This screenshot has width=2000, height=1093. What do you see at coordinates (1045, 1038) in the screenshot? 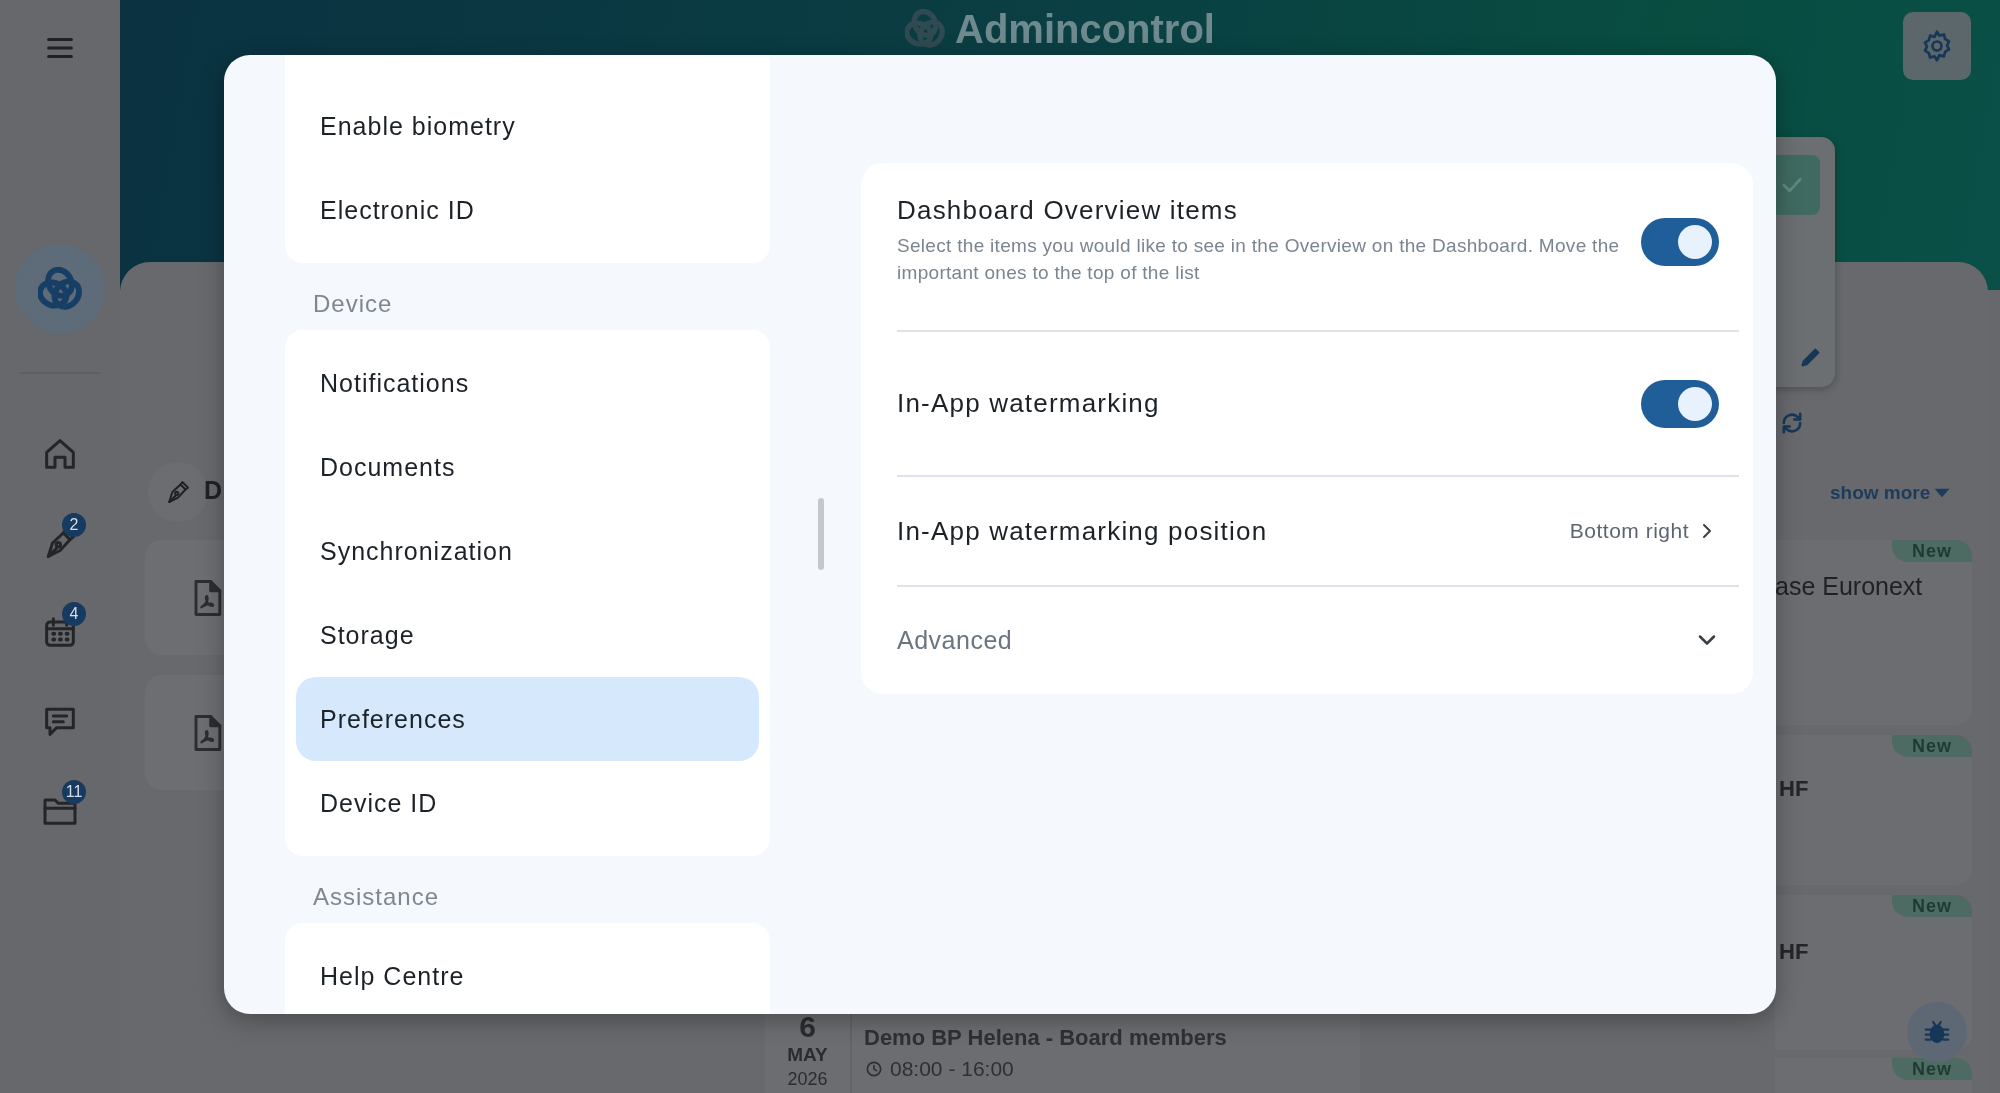
I see `event-title: Demo BP Helena - Board members` at bounding box center [1045, 1038].